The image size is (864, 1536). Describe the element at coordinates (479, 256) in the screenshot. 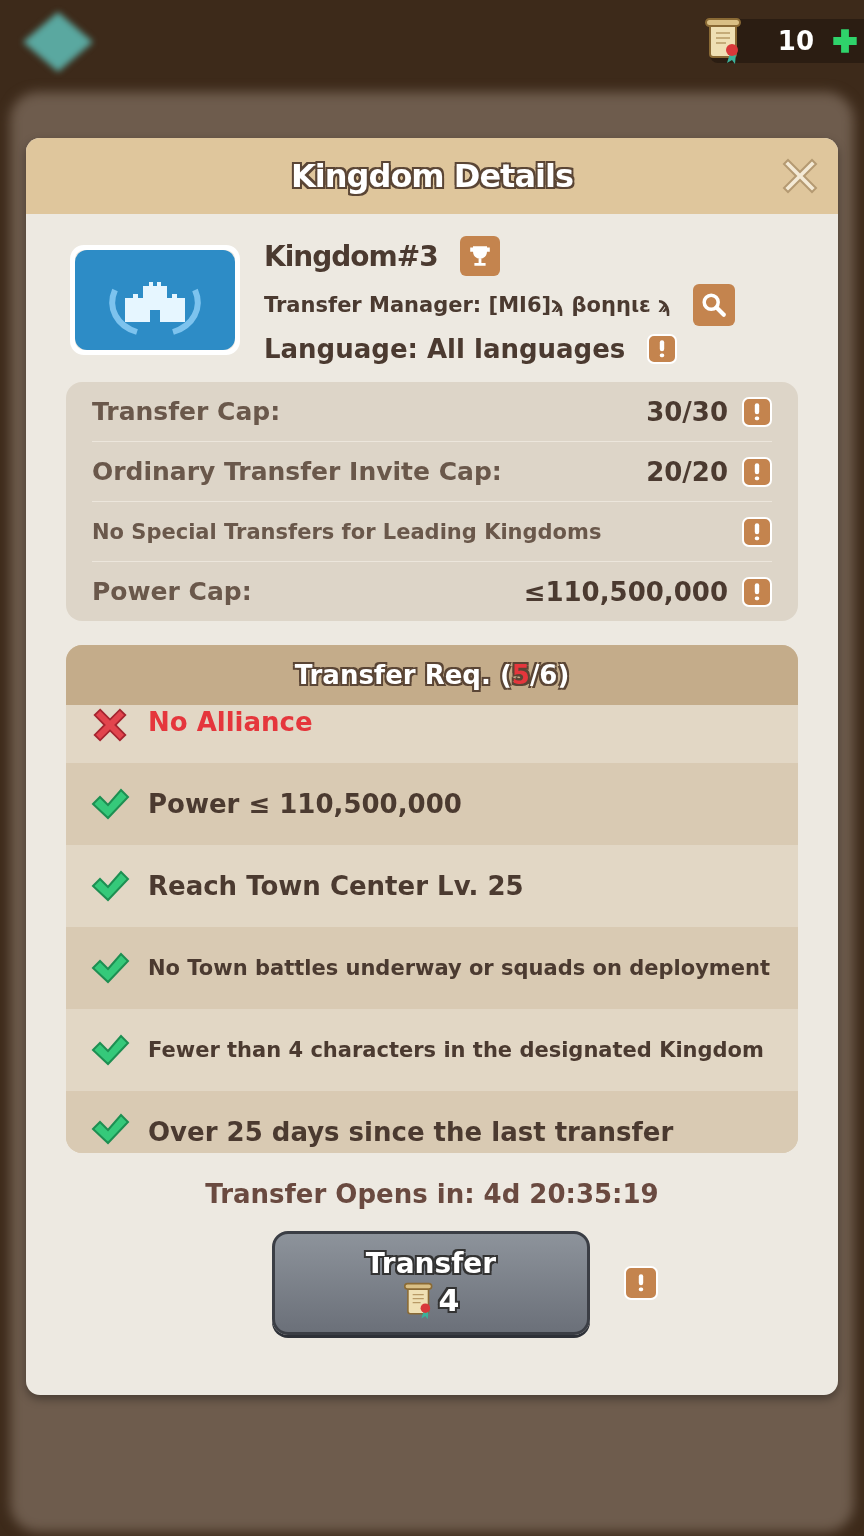

I see `trophy-icon` at that location.